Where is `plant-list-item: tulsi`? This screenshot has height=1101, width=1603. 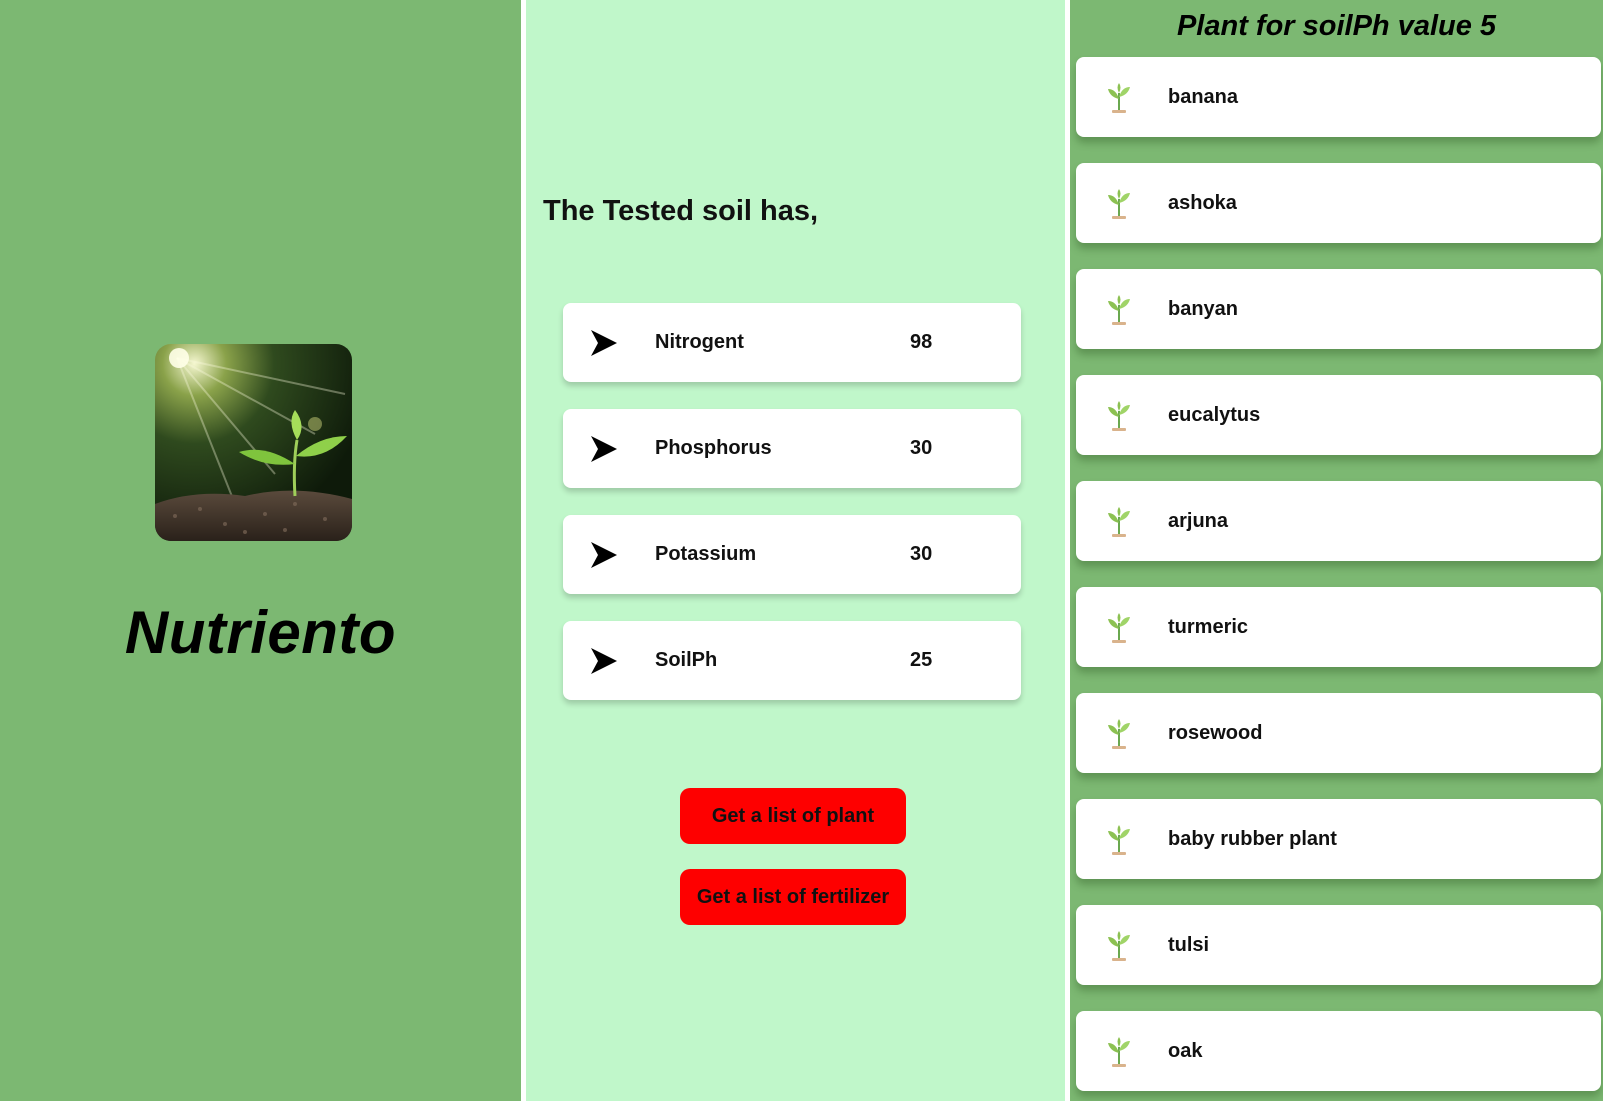
plant-list-item: tulsi is located at coordinates (1338, 945).